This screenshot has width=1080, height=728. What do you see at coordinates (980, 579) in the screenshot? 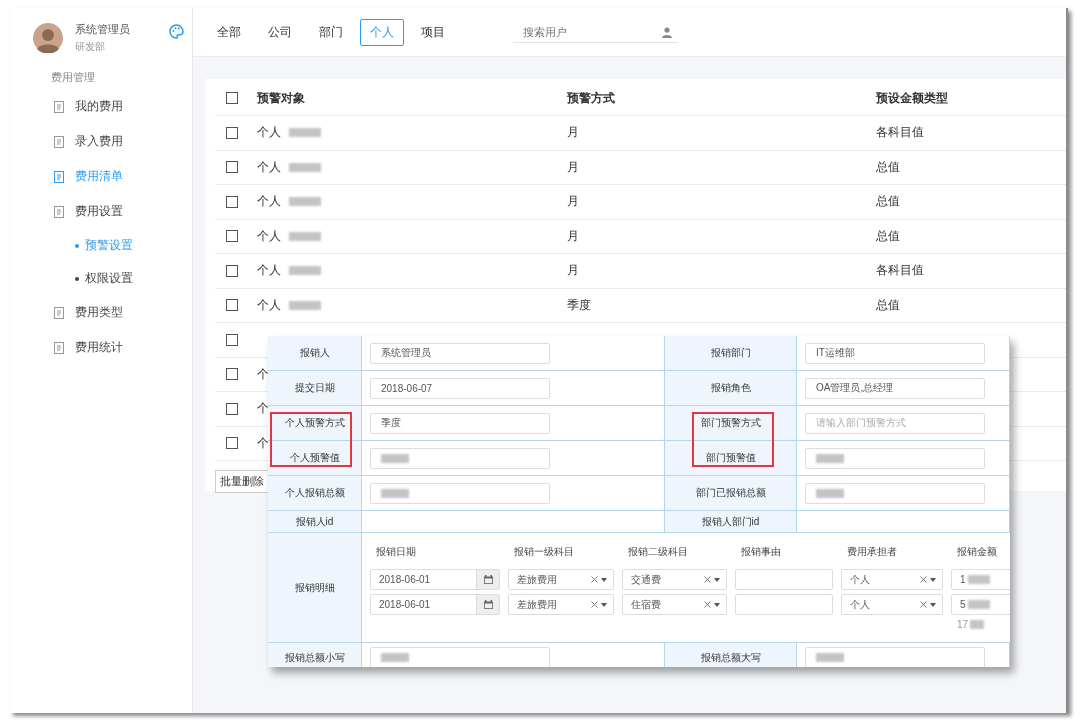
I see `amount-field: 1` at bounding box center [980, 579].